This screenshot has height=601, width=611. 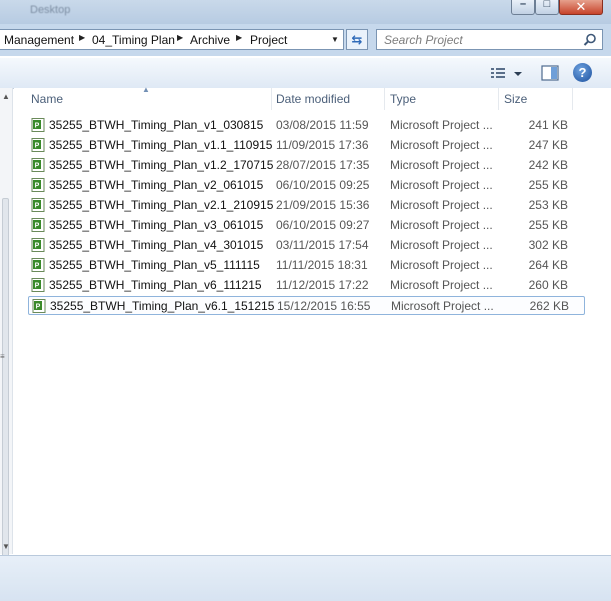 What do you see at coordinates (548, 285) in the screenshot?
I see `file-size: 260 KB` at bounding box center [548, 285].